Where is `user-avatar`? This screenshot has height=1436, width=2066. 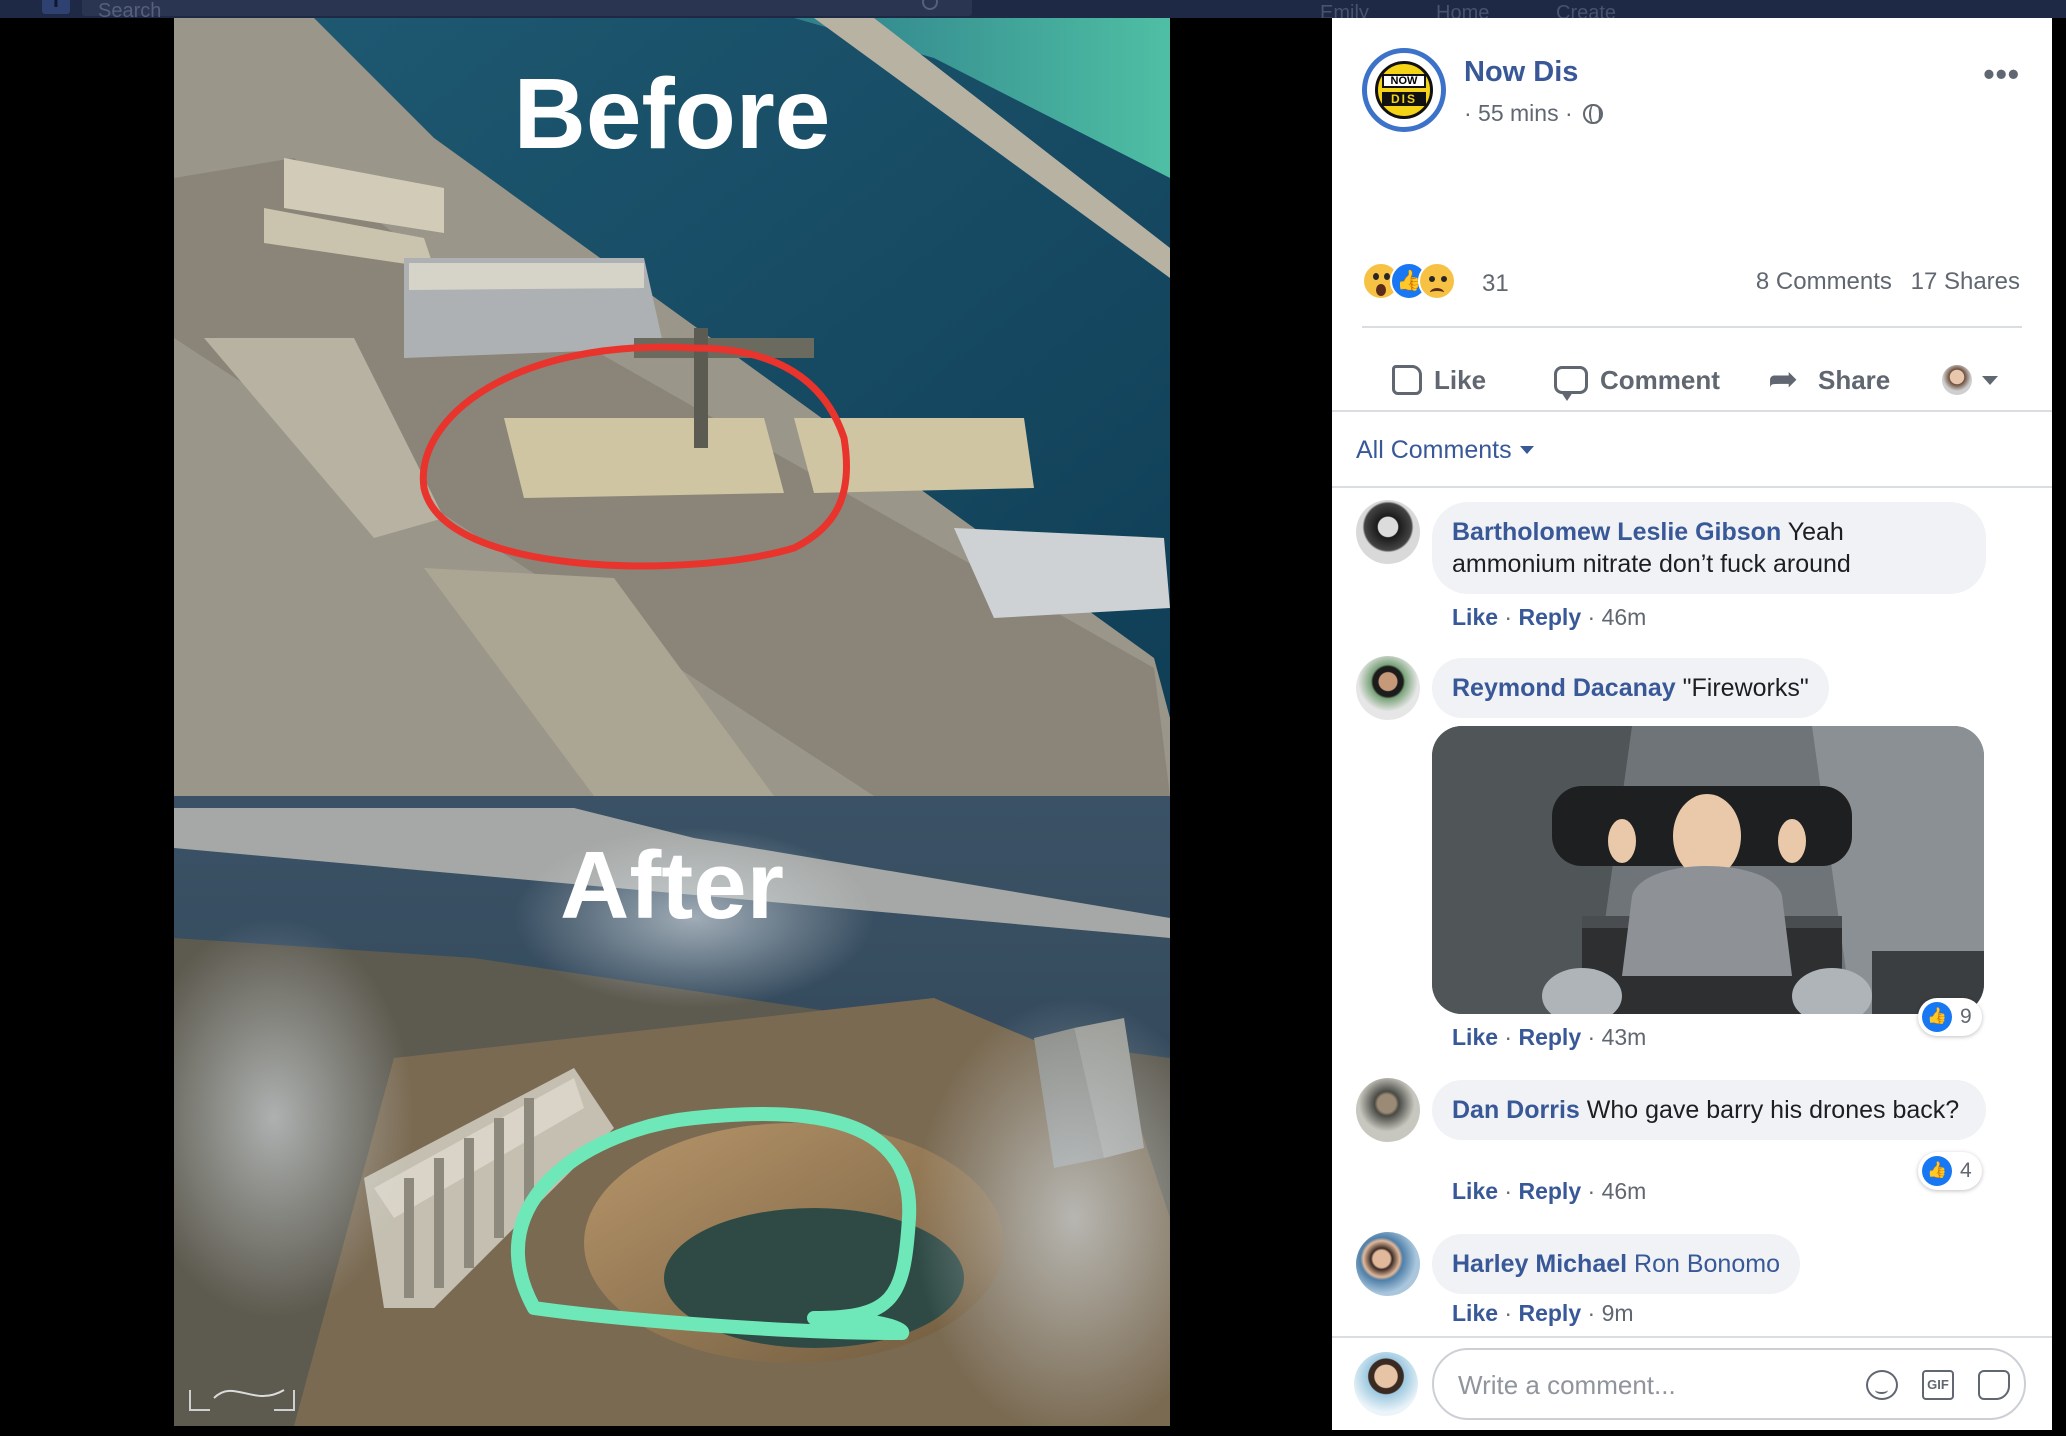 user-avatar is located at coordinates (1957, 380).